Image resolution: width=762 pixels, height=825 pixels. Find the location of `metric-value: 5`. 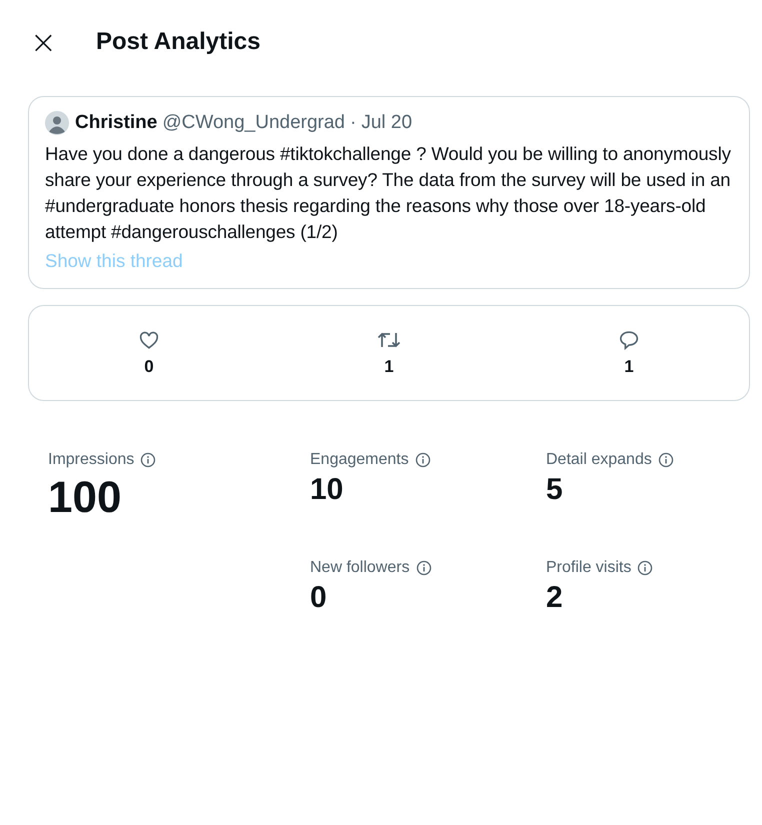

metric-value: 5 is located at coordinates (555, 490).